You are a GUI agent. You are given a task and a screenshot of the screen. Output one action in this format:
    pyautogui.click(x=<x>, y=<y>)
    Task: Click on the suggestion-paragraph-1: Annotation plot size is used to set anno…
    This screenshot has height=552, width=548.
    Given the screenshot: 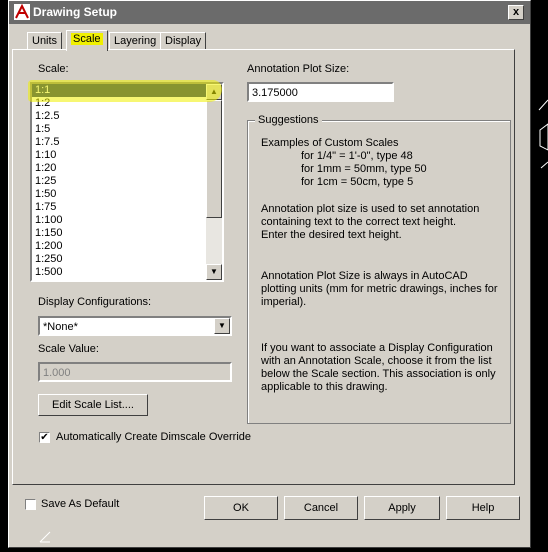 What is the action you would take?
    pyautogui.click(x=370, y=222)
    